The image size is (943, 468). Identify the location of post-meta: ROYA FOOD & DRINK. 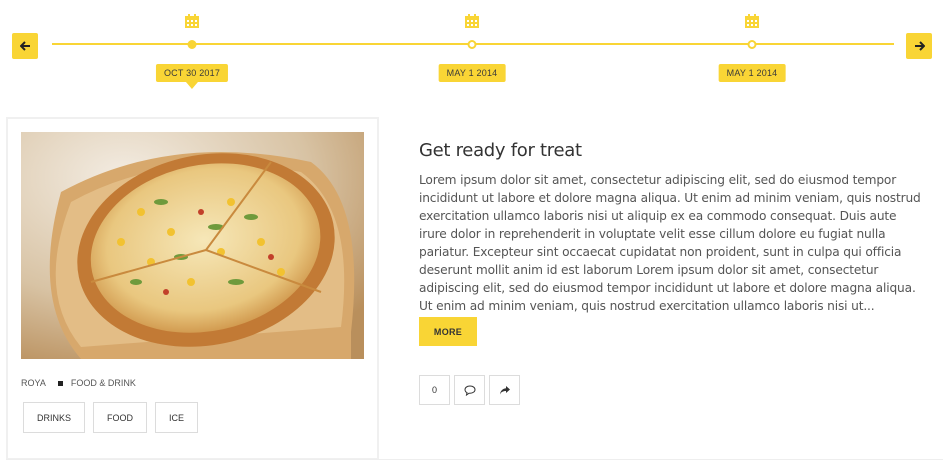
(78, 383).